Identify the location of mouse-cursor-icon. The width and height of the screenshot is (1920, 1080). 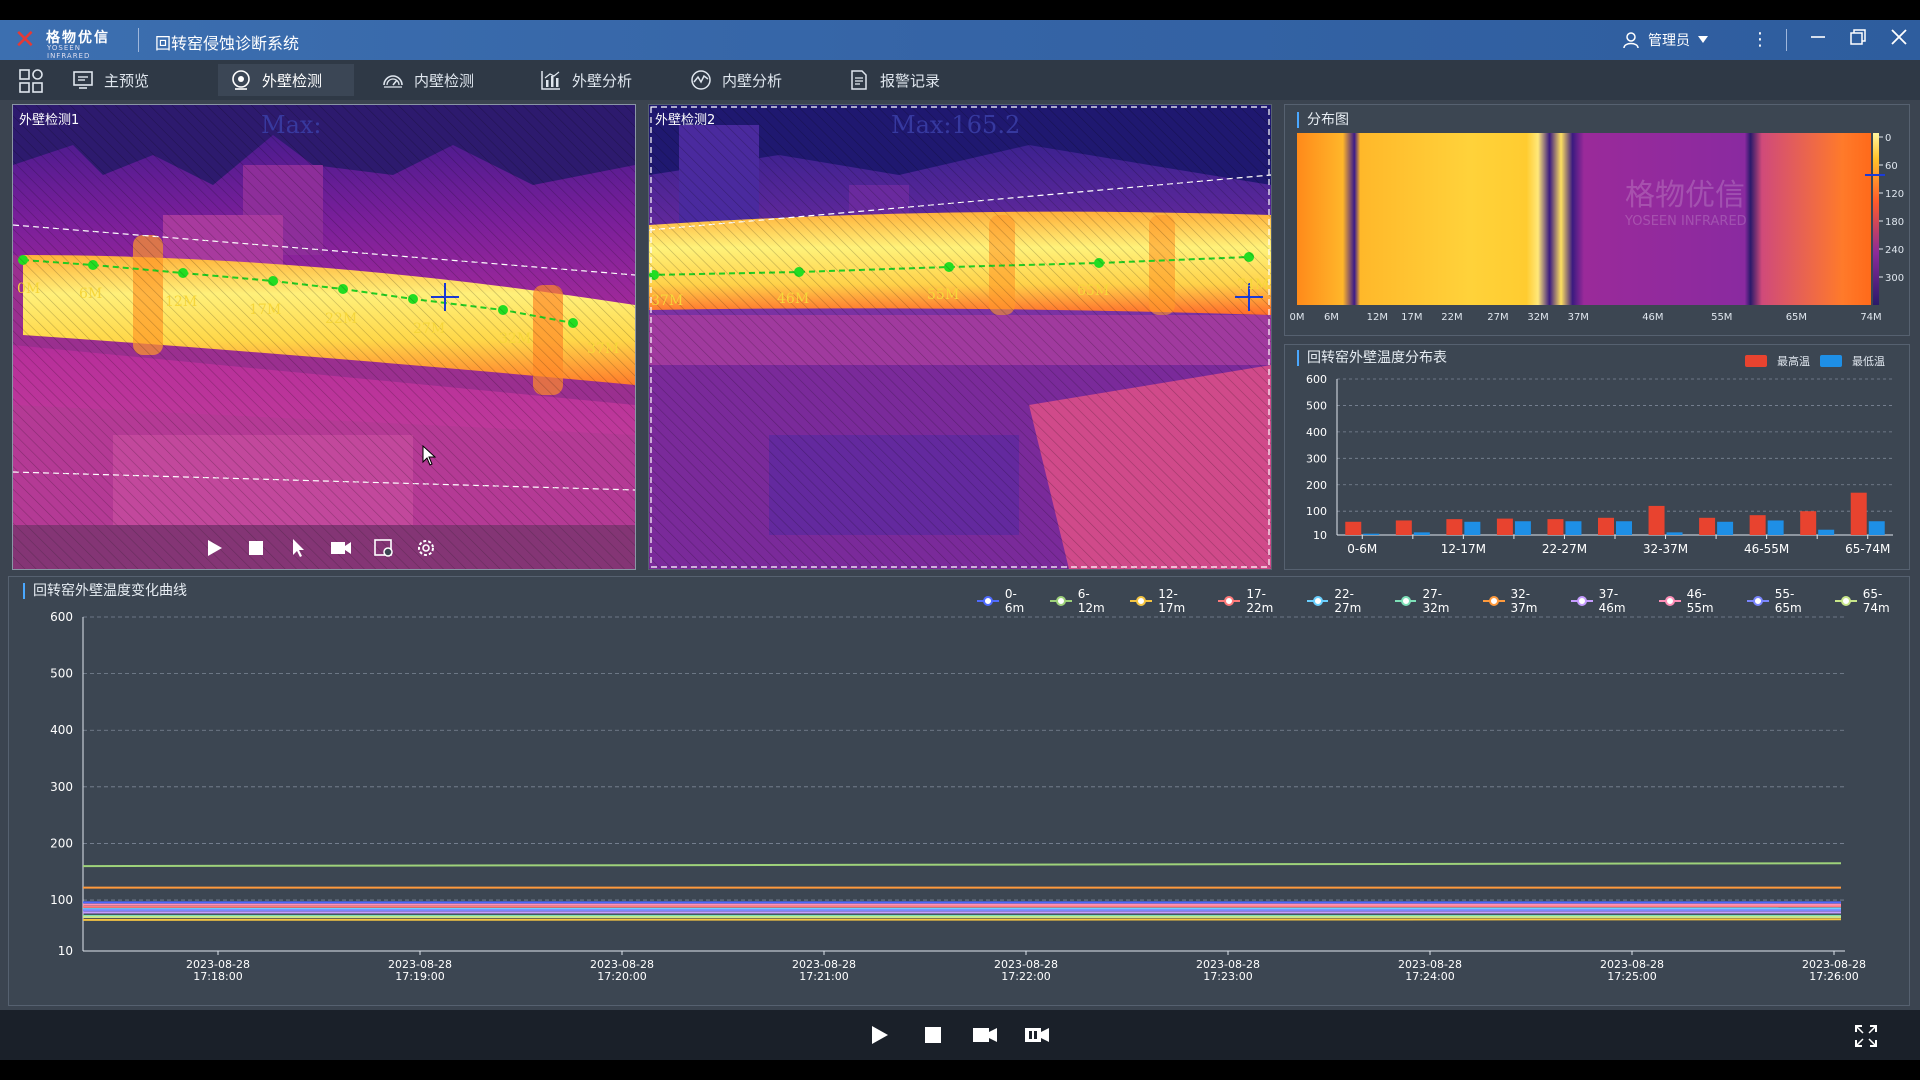
(429, 455).